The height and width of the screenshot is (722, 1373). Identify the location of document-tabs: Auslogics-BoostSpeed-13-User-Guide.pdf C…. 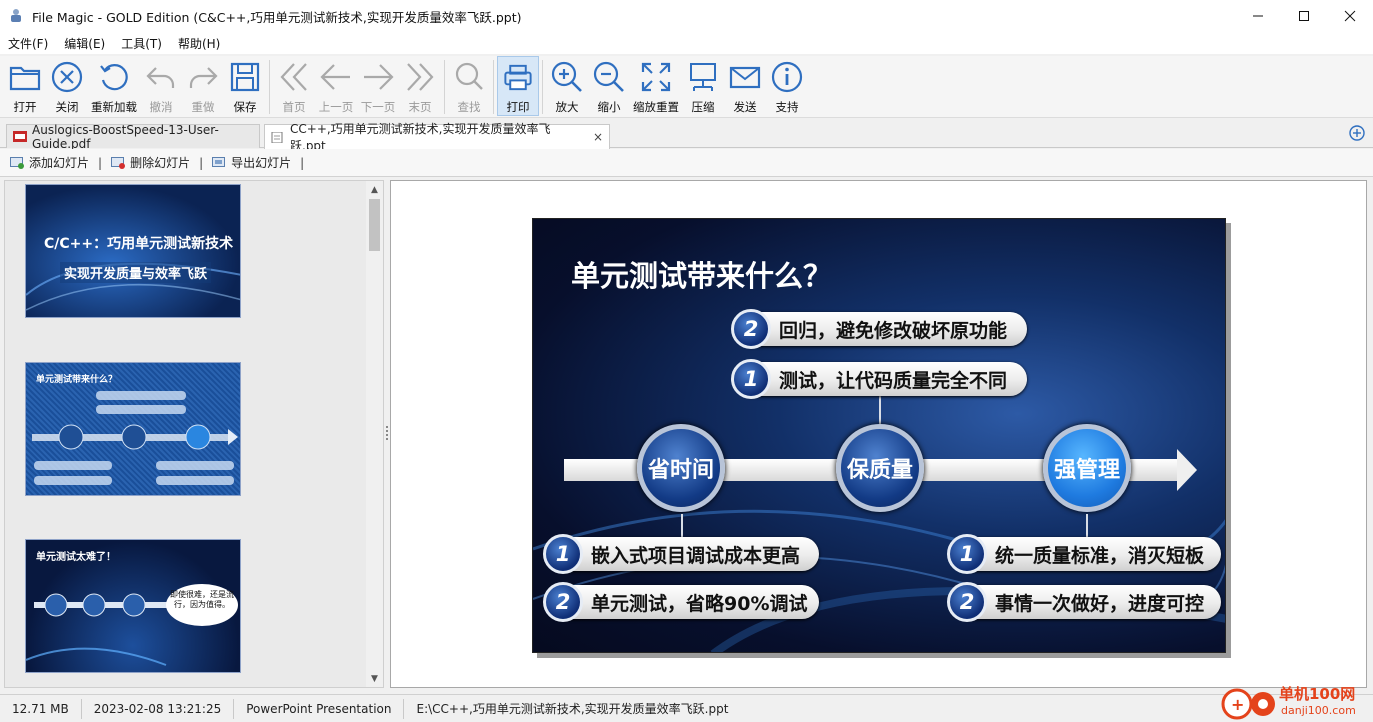
(686, 137).